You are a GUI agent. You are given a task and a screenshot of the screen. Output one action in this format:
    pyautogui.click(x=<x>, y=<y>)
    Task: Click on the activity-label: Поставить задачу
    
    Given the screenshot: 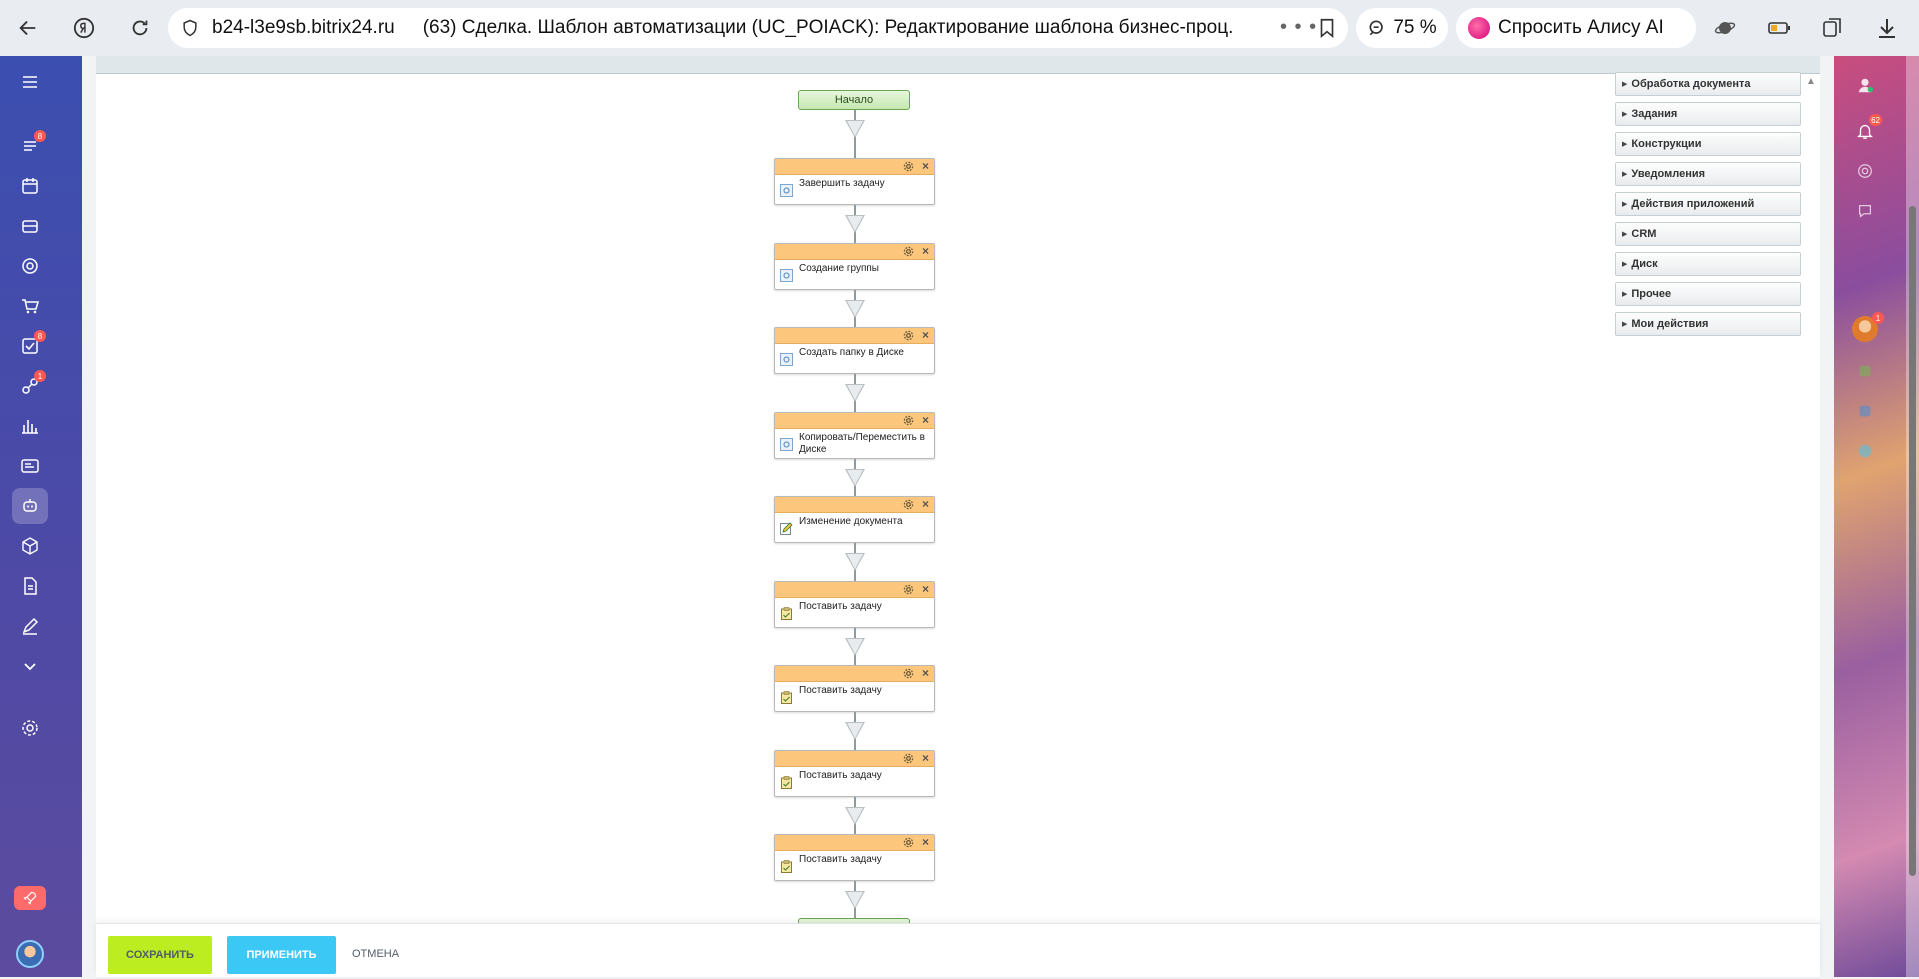 What is the action you would take?
    pyautogui.click(x=840, y=859)
    